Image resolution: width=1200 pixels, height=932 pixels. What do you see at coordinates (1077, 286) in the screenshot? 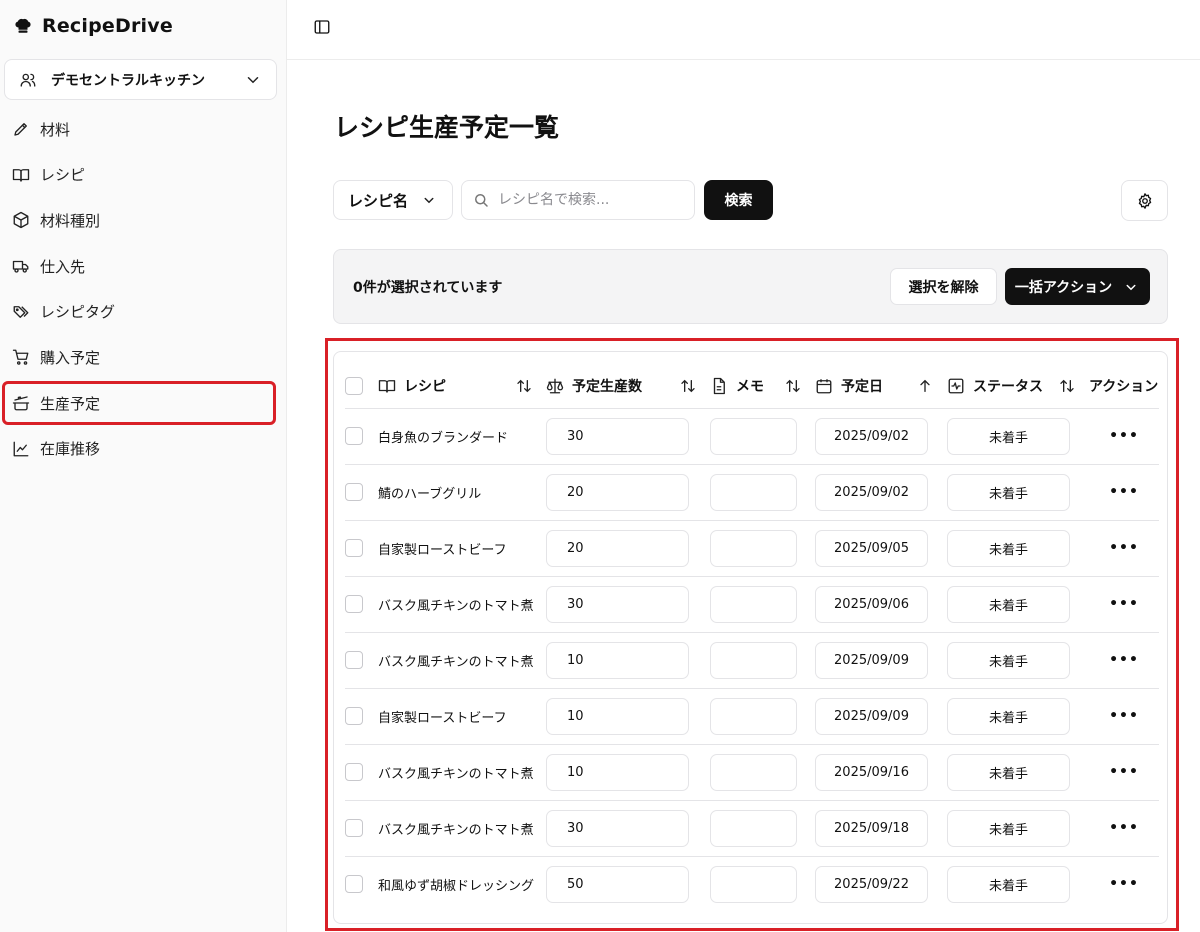
I see `bulk-action-button: 一括アクション` at bounding box center [1077, 286].